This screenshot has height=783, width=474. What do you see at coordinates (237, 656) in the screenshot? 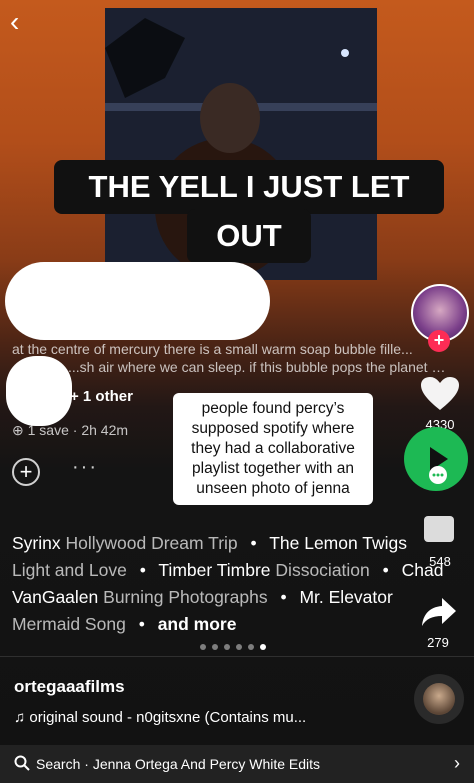
I see `divider` at bounding box center [237, 656].